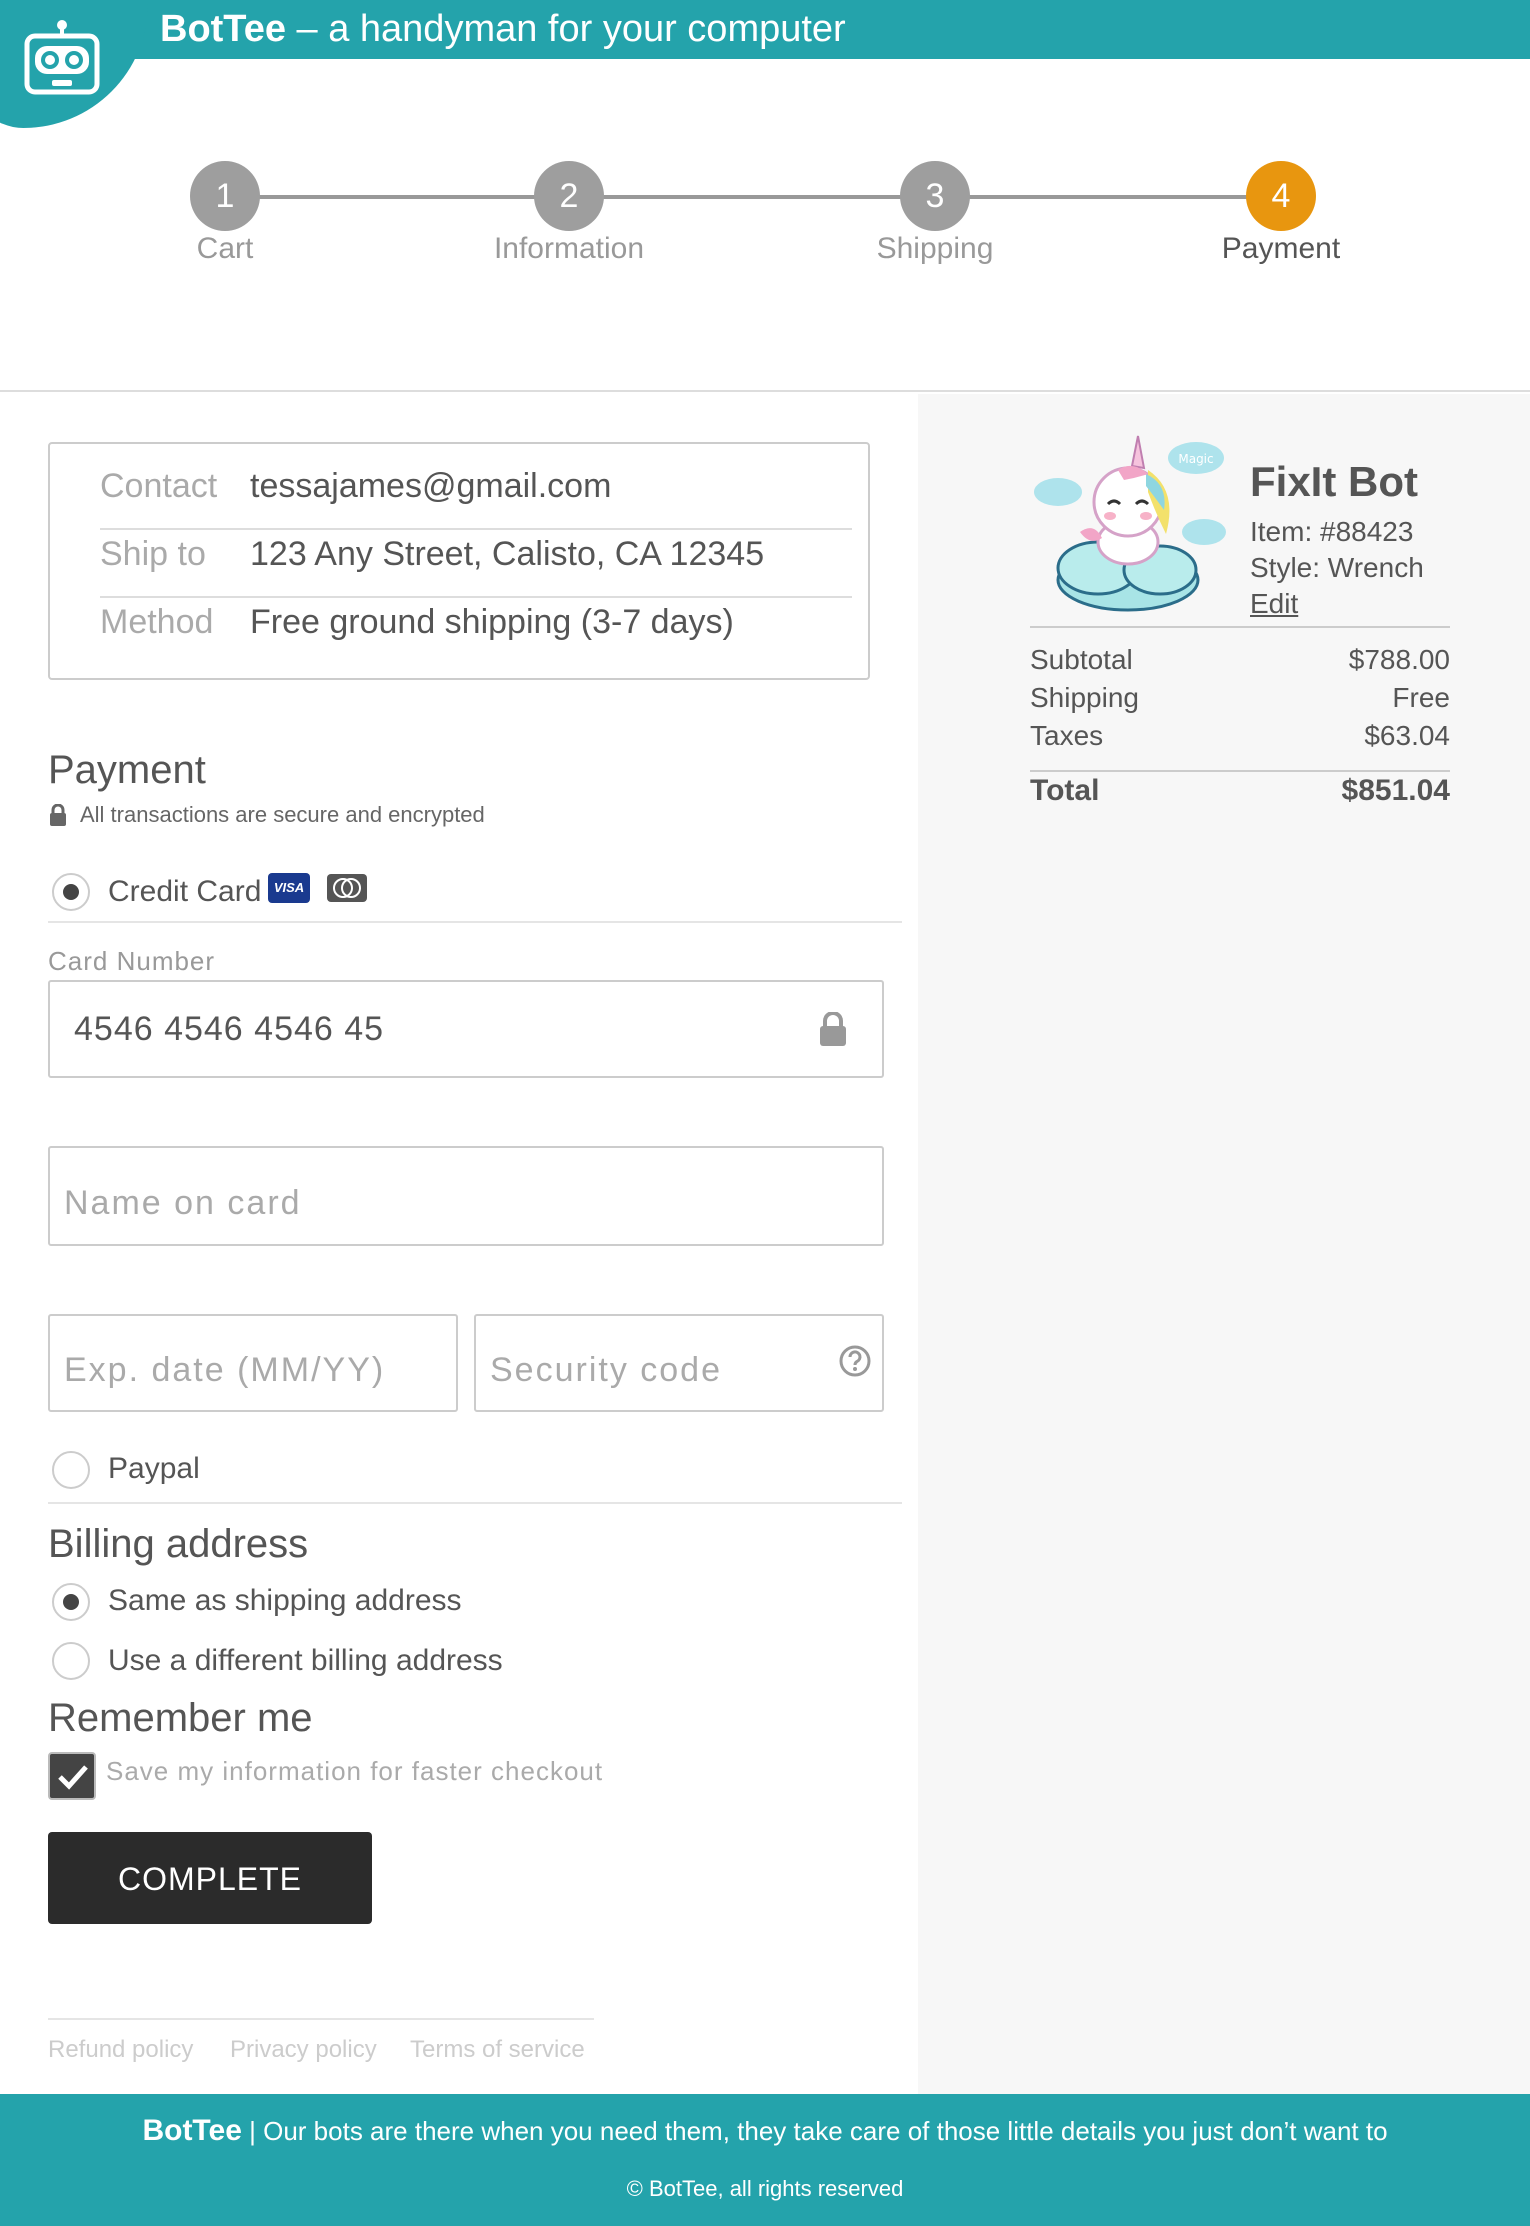 Image resolution: width=1530 pixels, height=2226 pixels. I want to click on contact-key: Contact, so click(159, 485).